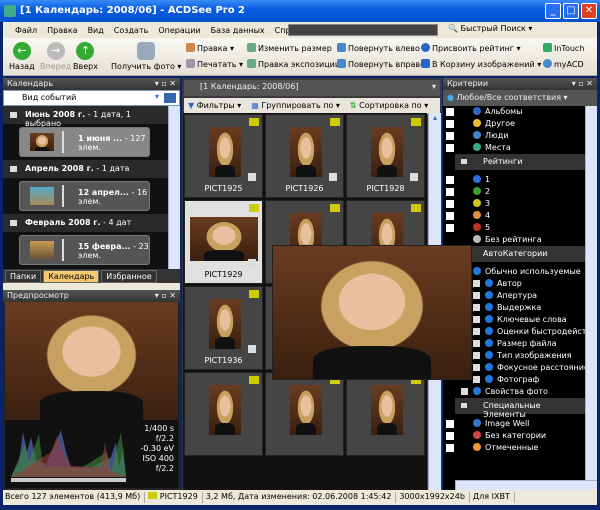  I want to click on menu-database: База данных, so click(238, 30).